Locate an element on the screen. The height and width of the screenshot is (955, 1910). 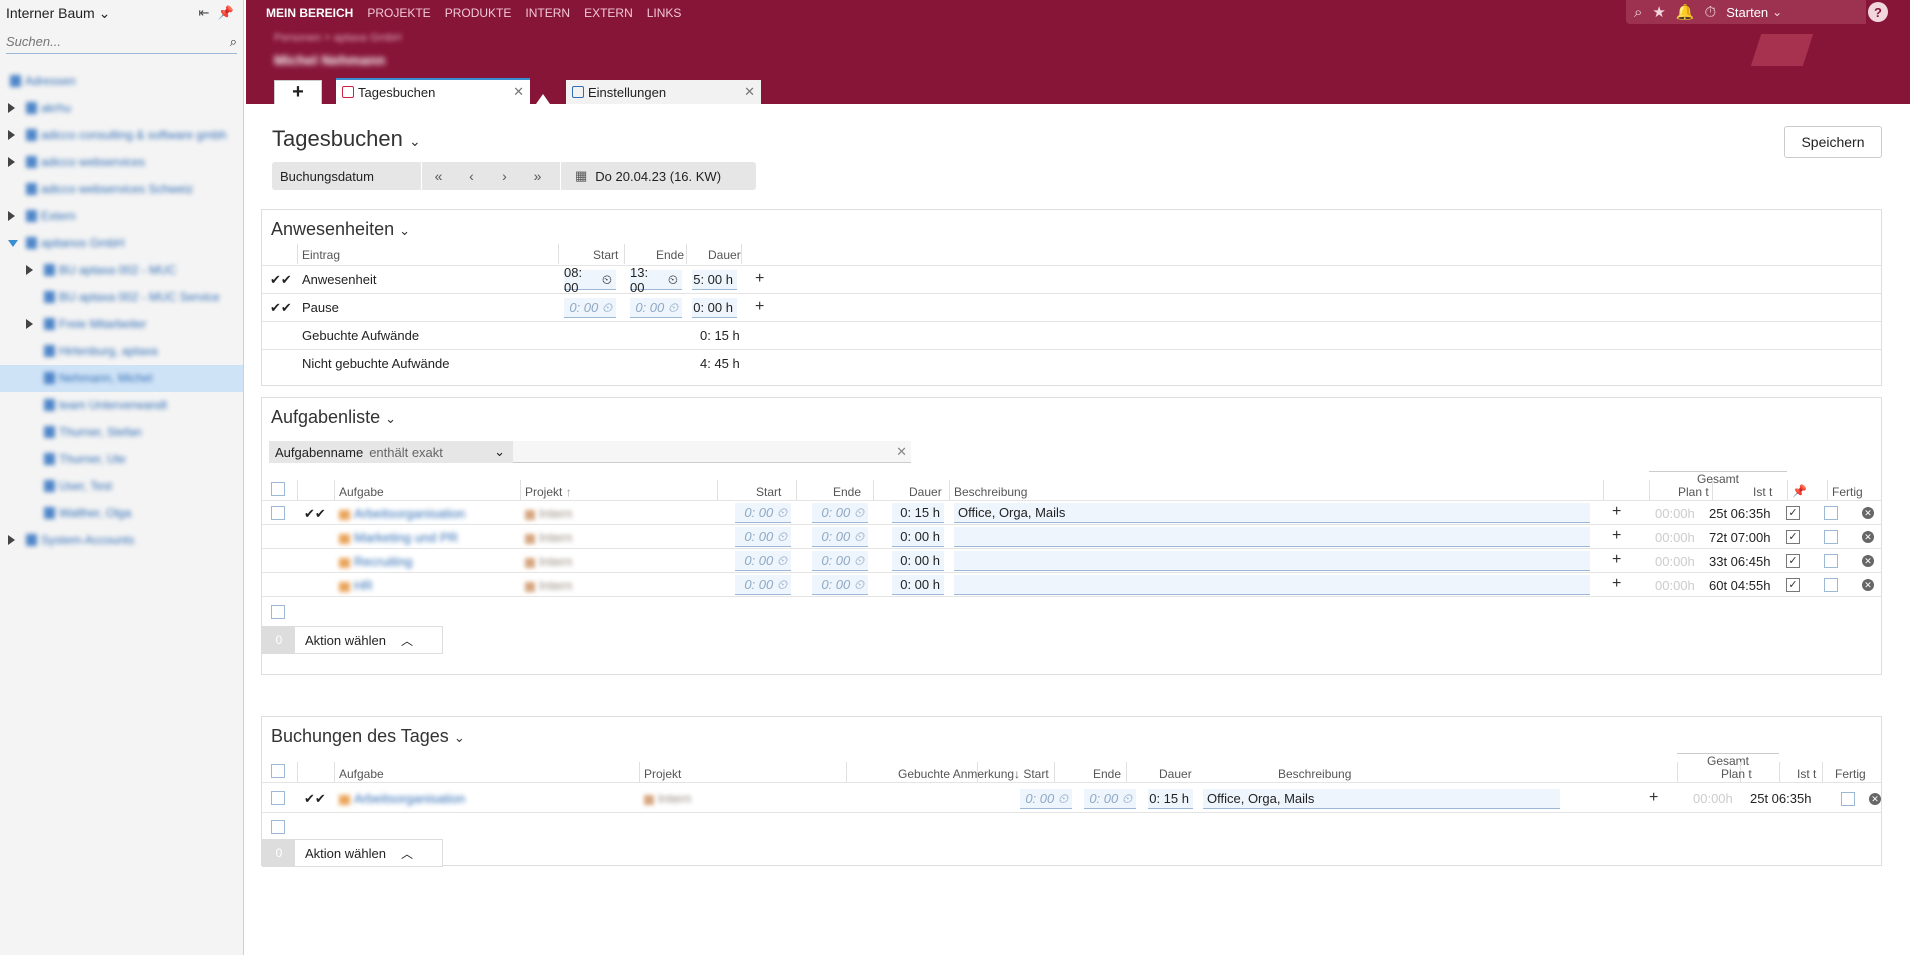
tab-einstellungen: Einstellungen ✕ is located at coordinates (663, 92).